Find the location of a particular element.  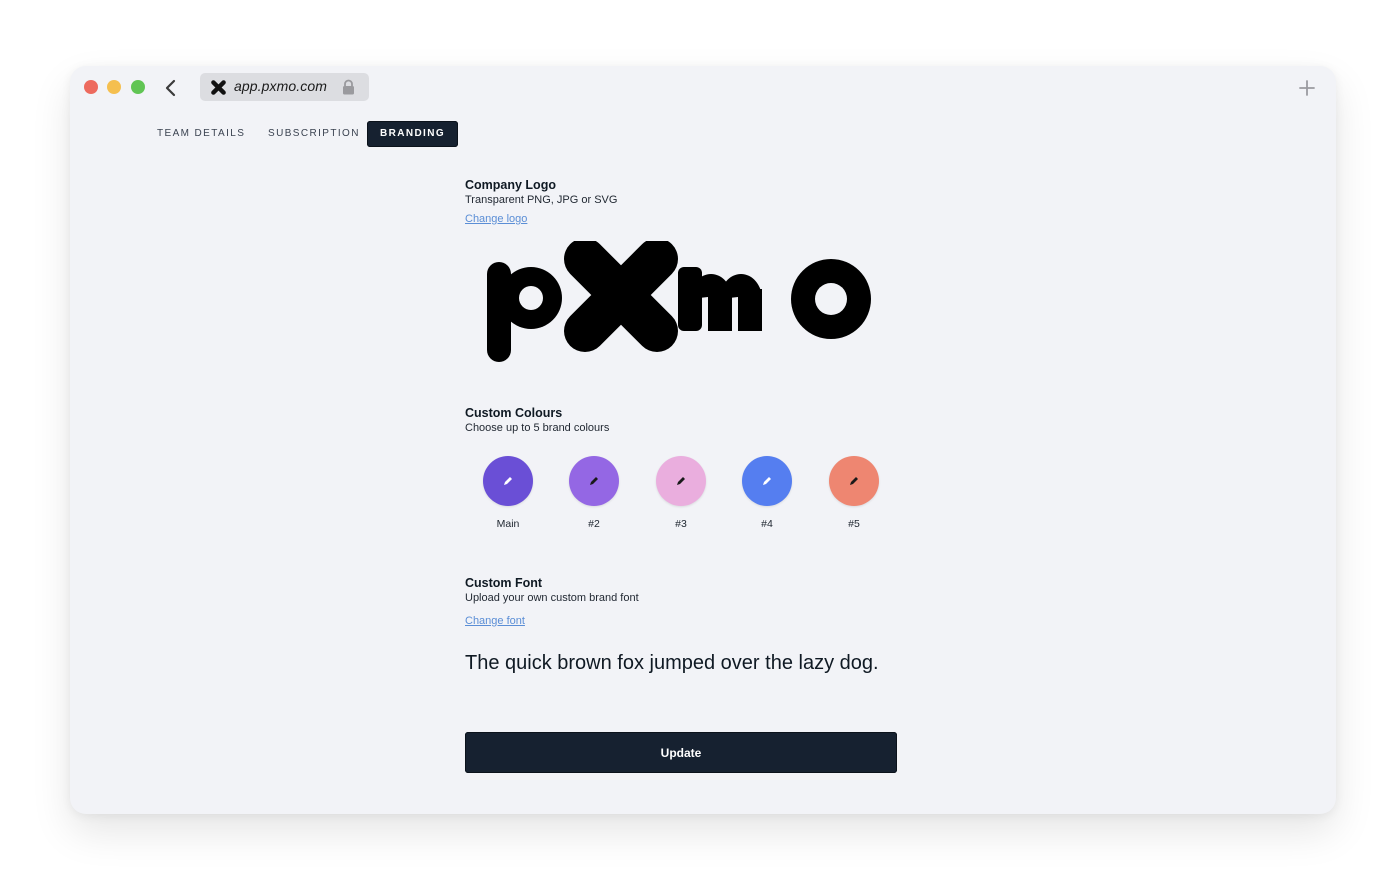

back-arrow-icon is located at coordinates (171, 88).